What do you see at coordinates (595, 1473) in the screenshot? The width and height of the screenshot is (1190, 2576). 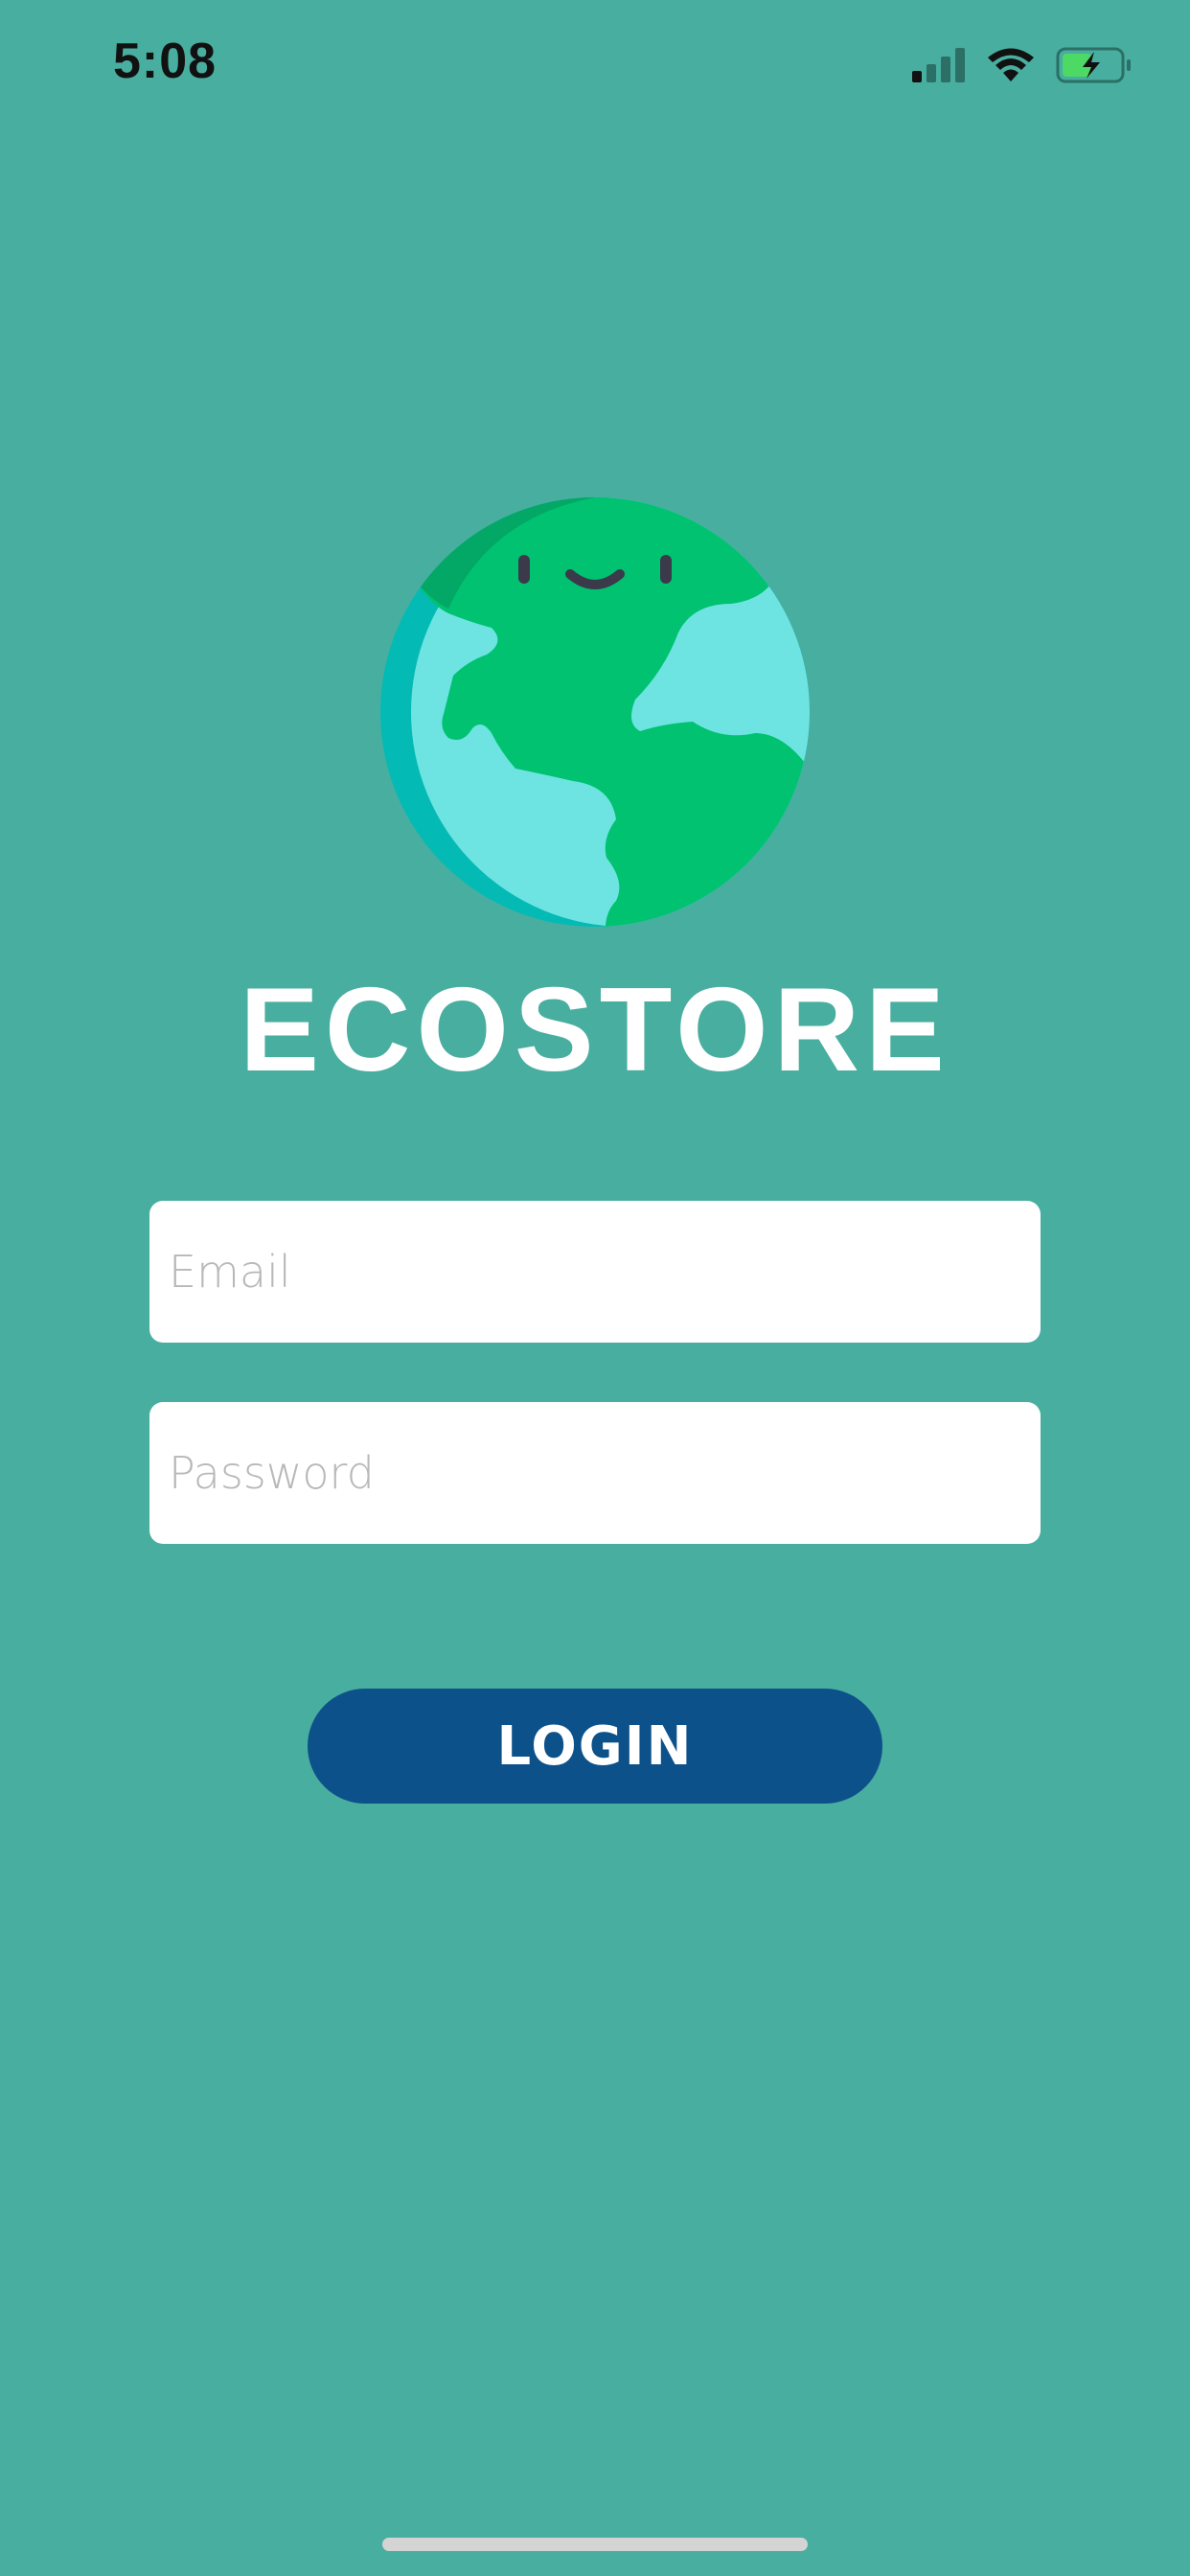 I see `password-field` at bounding box center [595, 1473].